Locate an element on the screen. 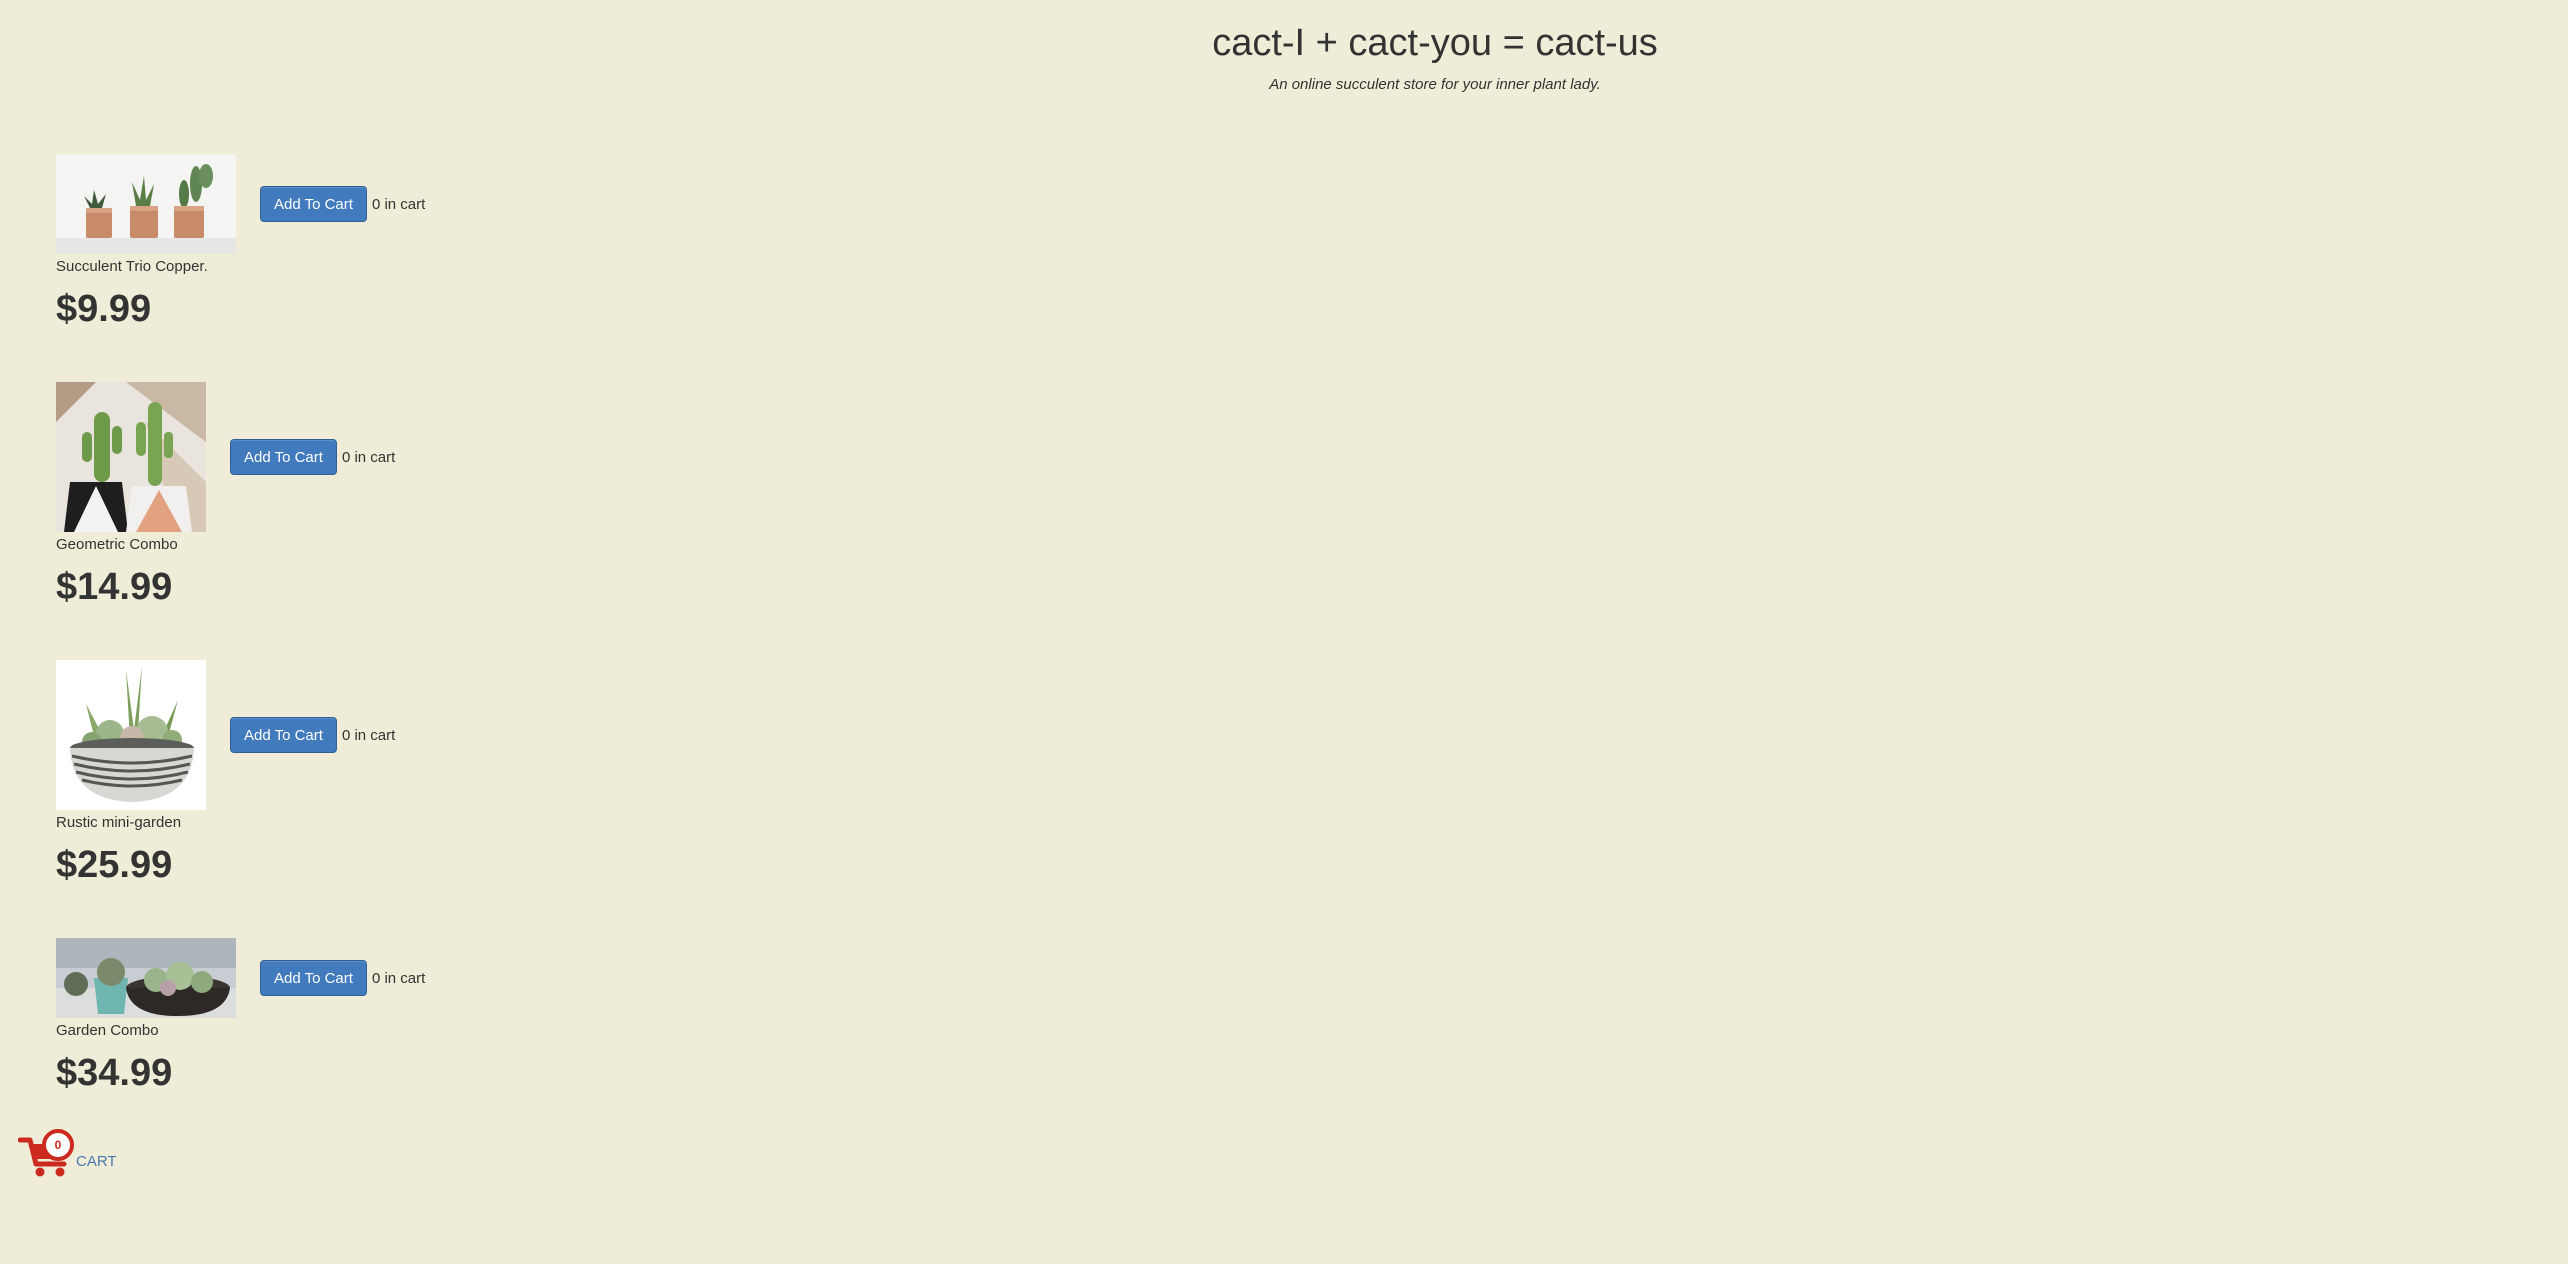 Image resolution: width=2568 pixels, height=1264 pixels. product-price: $9.99 is located at coordinates (104, 309).